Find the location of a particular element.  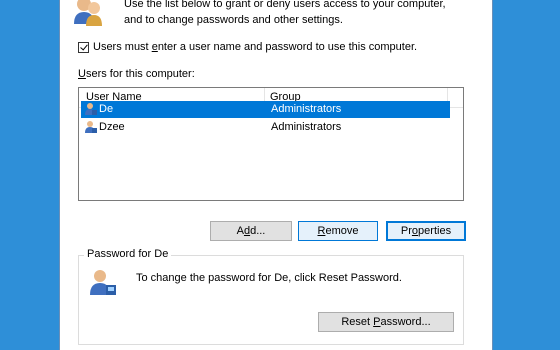

users-icon is located at coordinates (88, 13).